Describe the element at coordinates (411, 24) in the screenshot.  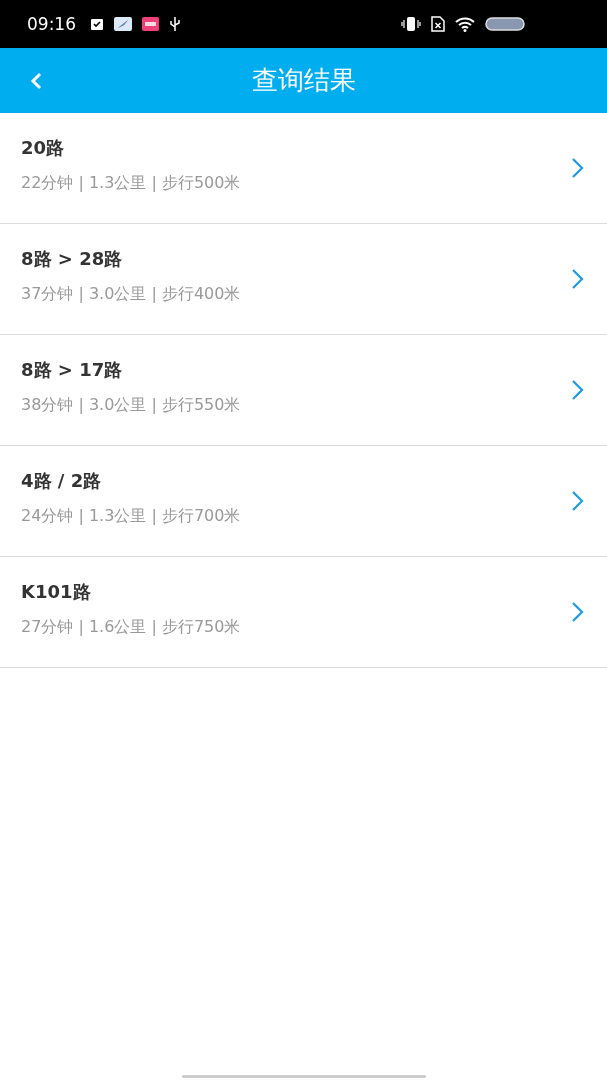
I see `vibrate-icon` at that location.